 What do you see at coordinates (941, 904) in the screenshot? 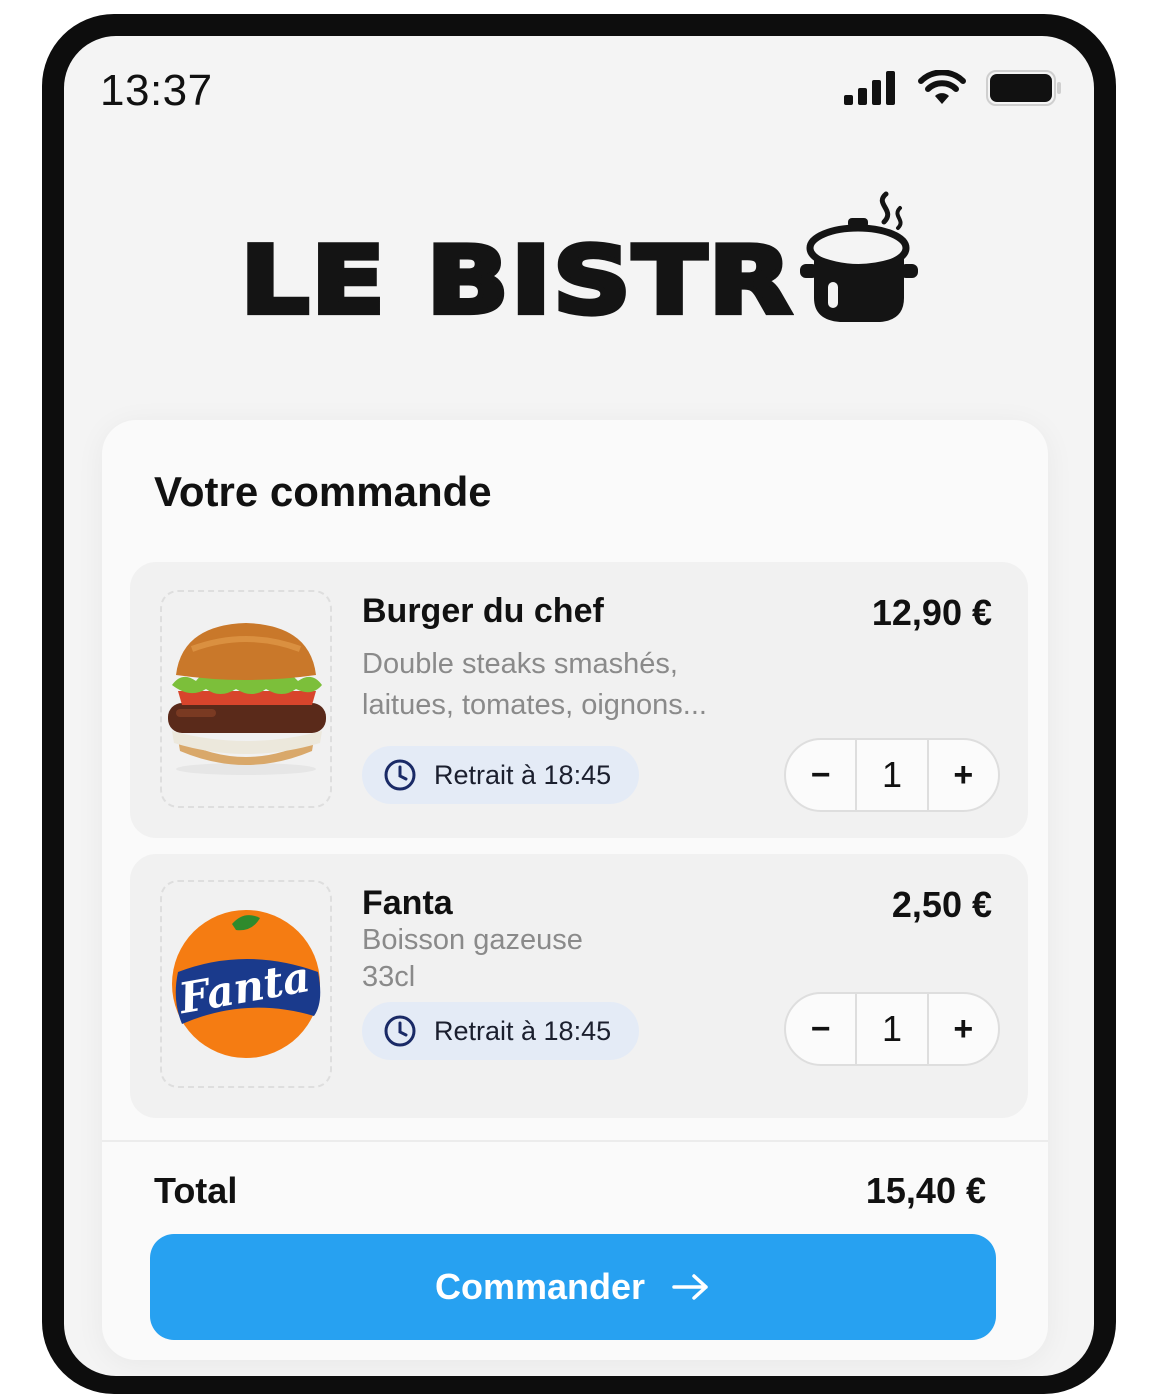
I see `item-price: 2,50 €` at bounding box center [941, 904].